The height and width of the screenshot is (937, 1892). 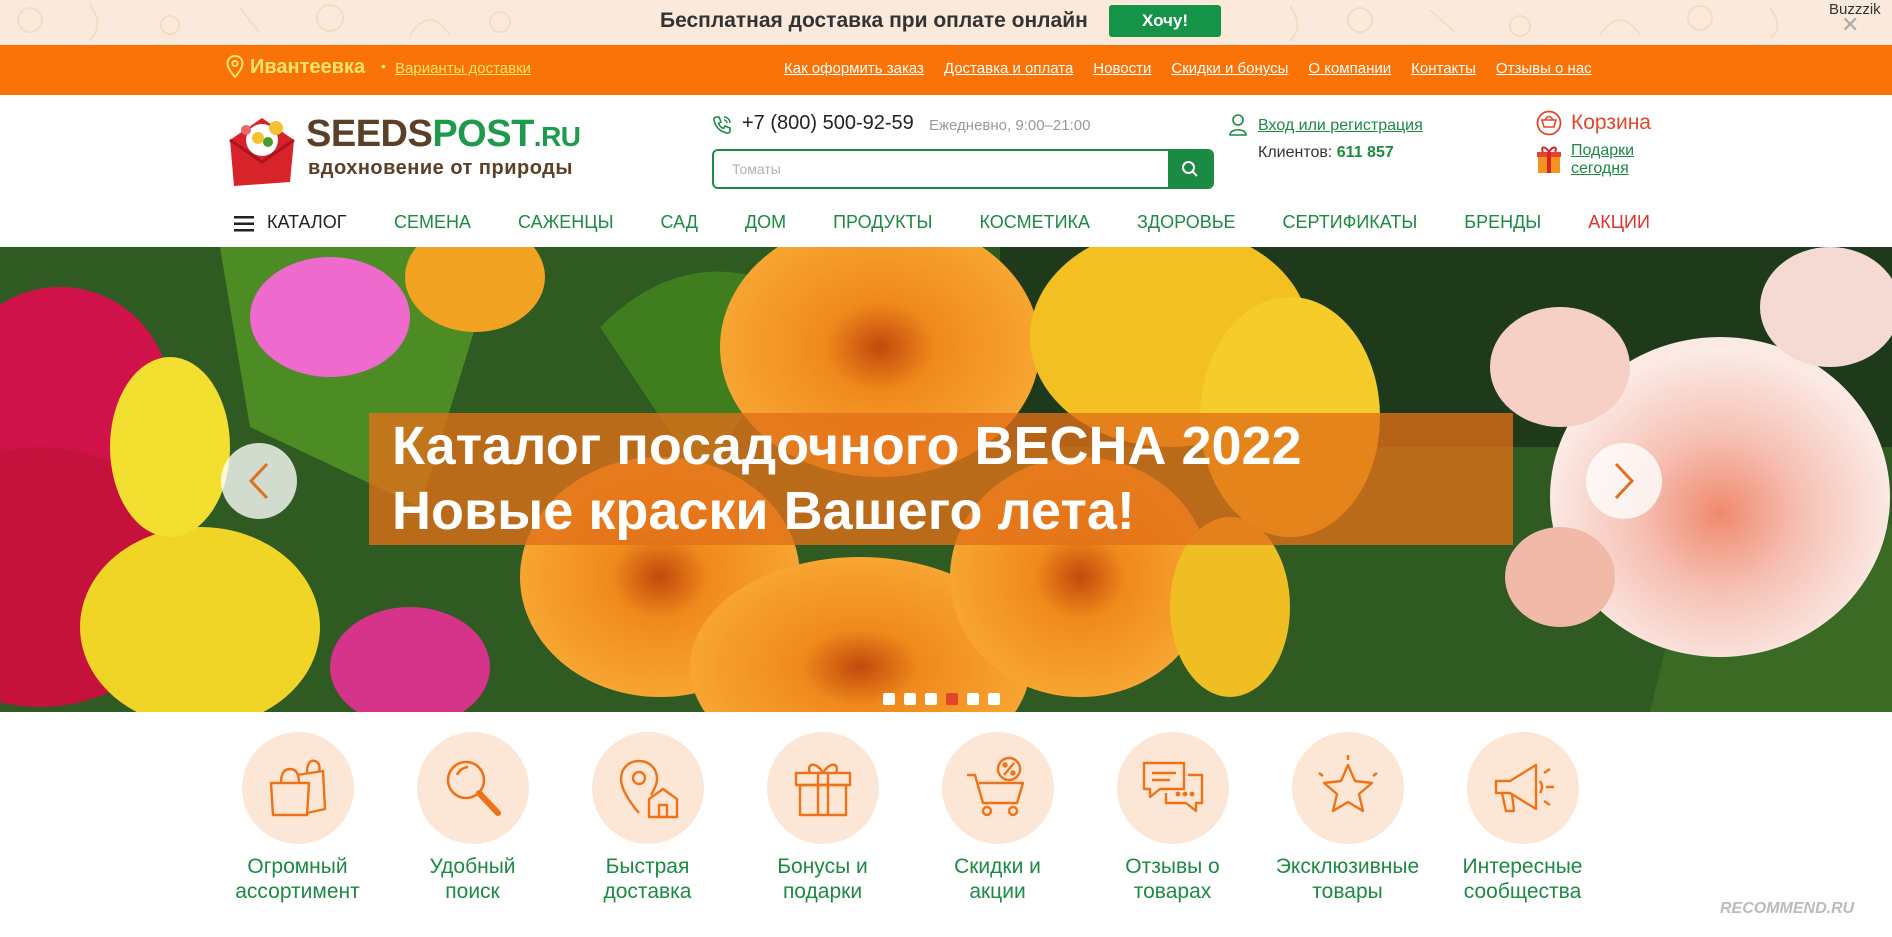 What do you see at coordinates (1172, 866) in the screenshot?
I see `feature-label-line1: Отзывы о` at bounding box center [1172, 866].